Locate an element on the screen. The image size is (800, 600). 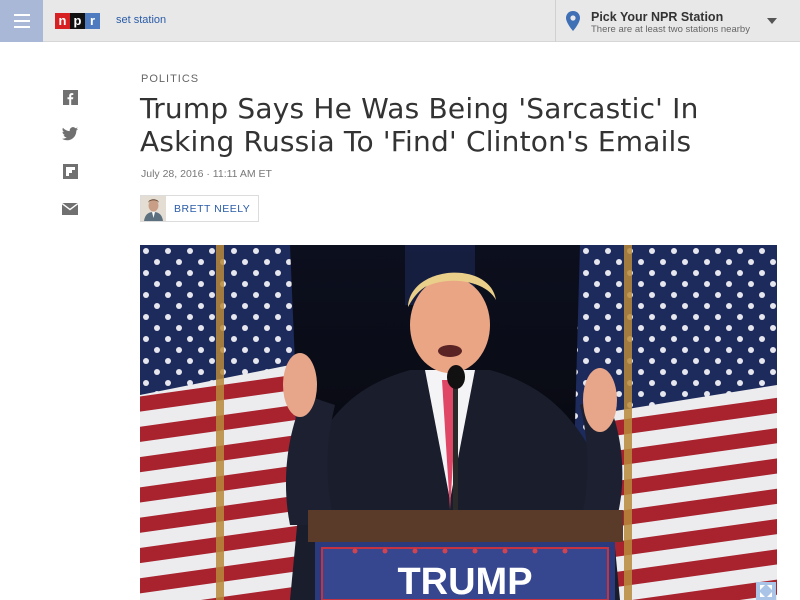
flipboard-icon is located at coordinates (70, 171).